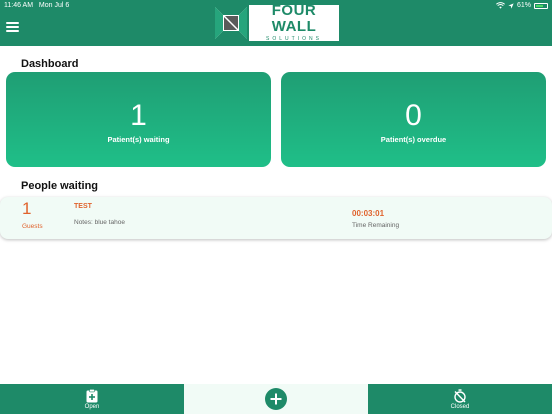 The height and width of the screenshot is (414, 552). What do you see at coordinates (27, 208) in the screenshot?
I see `guest-count: 1` at bounding box center [27, 208].